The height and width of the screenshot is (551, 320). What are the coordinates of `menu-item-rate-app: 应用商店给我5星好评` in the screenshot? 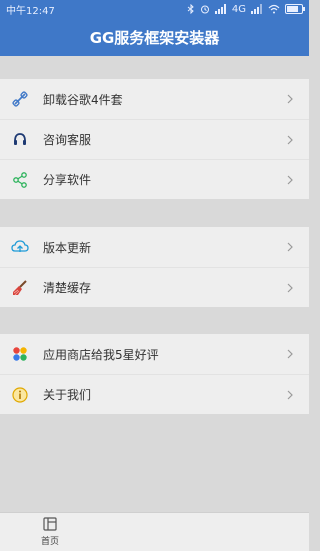 It's located at (154, 354).